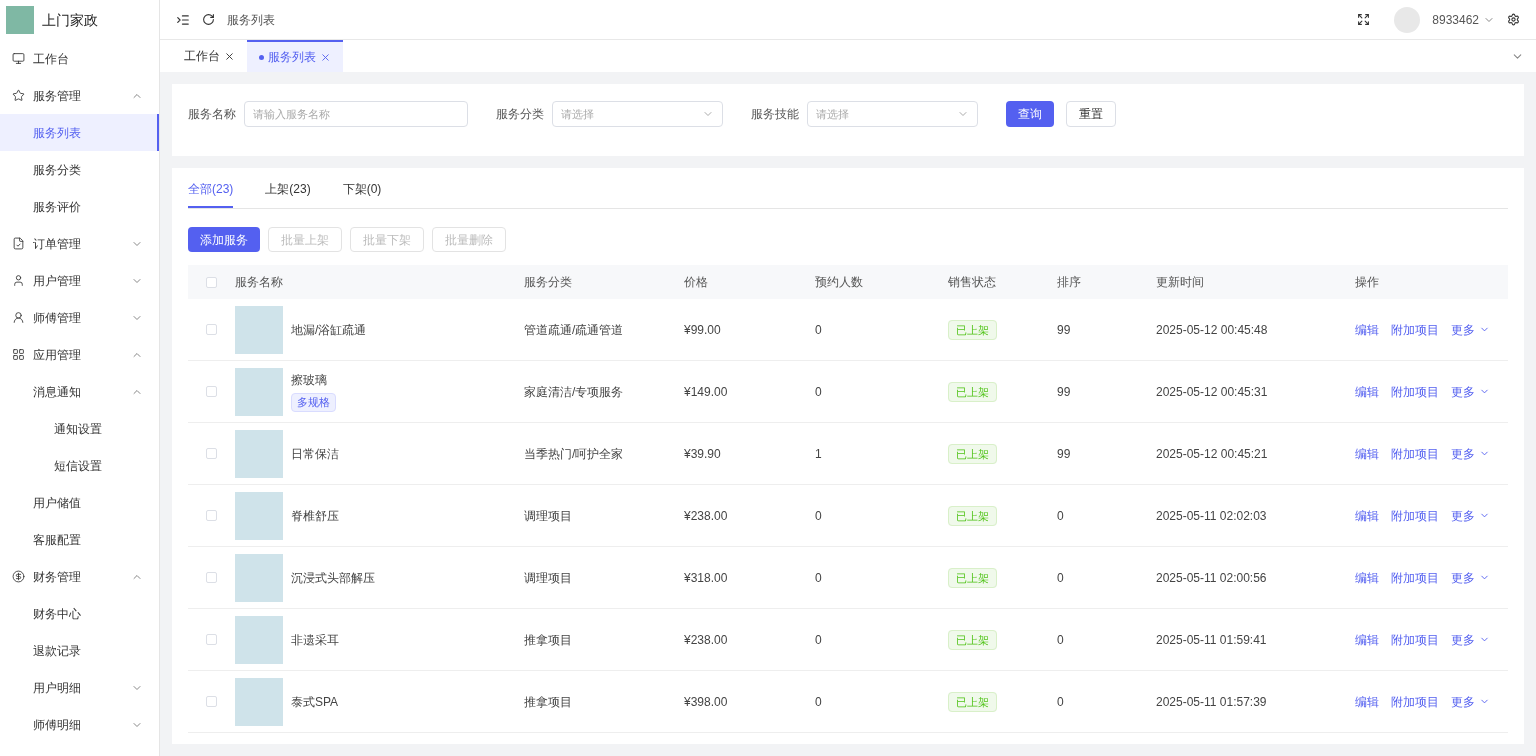 This screenshot has width=1536, height=756. Describe the element at coordinates (520, 114) in the screenshot. I see `filter-label: 服务分类` at that location.